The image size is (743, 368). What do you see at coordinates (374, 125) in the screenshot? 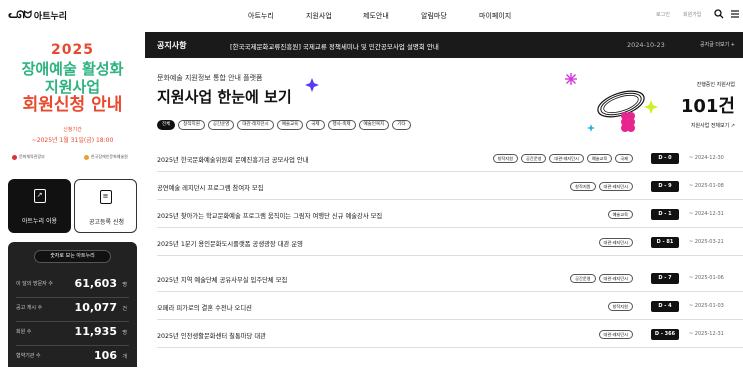
I see `chip-welfare: 예술인복지` at bounding box center [374, 125].